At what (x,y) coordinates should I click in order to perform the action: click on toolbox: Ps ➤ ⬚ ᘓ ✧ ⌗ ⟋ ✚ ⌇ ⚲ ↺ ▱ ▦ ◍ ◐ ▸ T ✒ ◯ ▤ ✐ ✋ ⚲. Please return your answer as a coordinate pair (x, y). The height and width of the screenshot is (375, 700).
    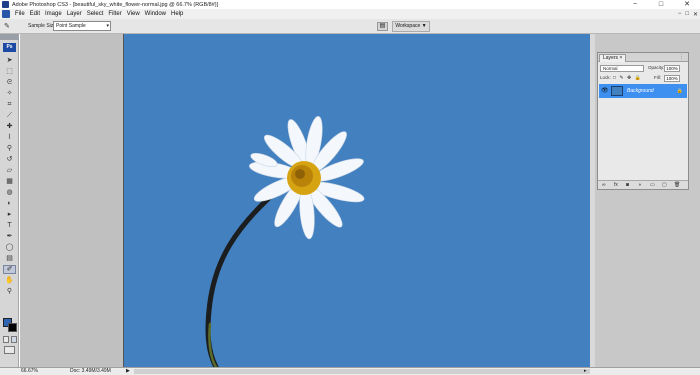
    Looking at the image, I should click on (9, 200).